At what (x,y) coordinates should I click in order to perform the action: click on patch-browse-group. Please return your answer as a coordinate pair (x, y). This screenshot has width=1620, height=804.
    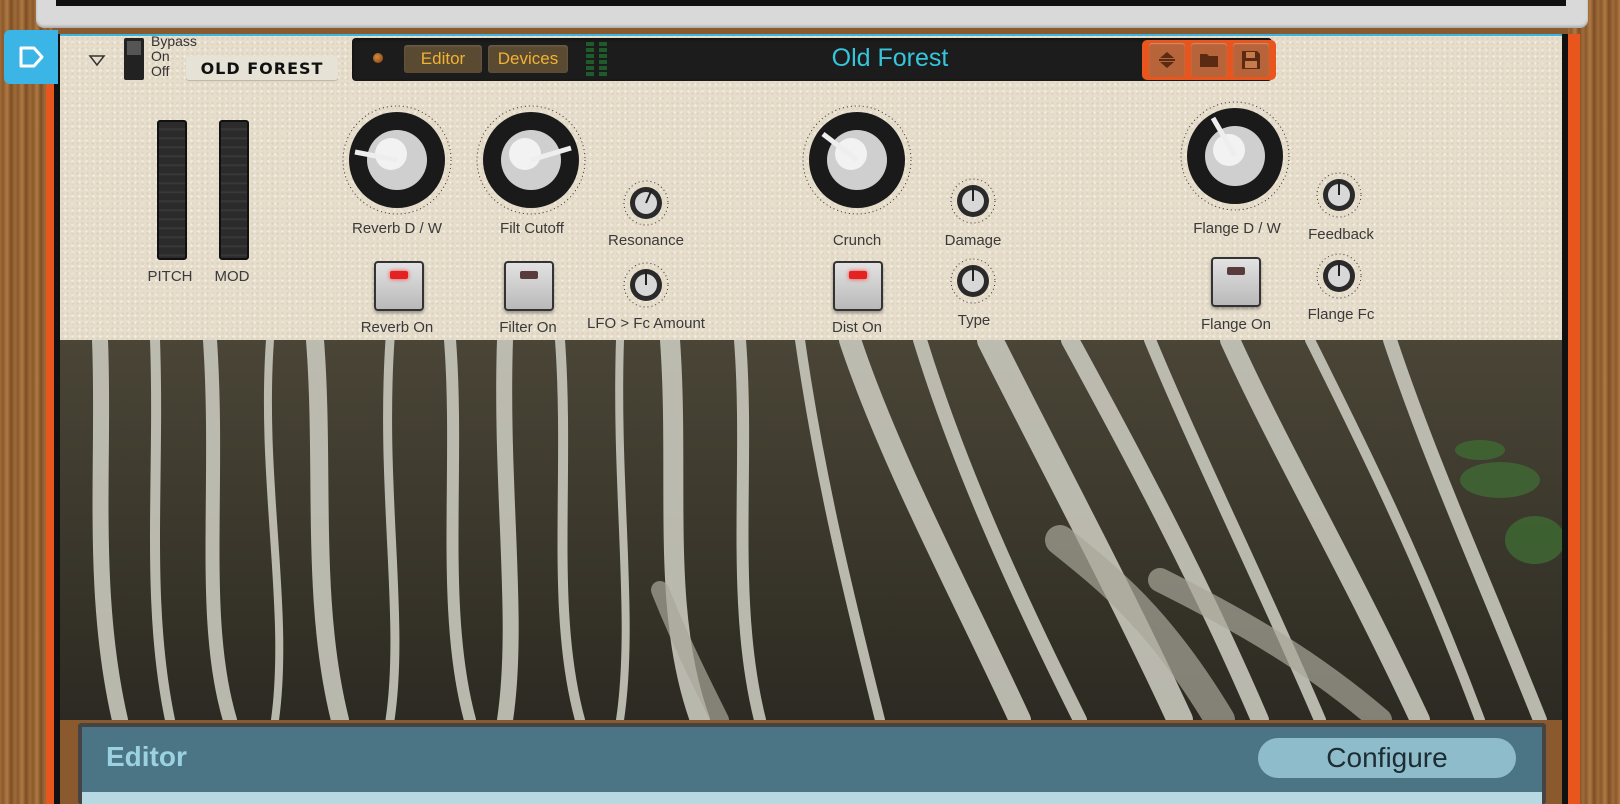
    Looking at the image, I should click on (1209, 60).